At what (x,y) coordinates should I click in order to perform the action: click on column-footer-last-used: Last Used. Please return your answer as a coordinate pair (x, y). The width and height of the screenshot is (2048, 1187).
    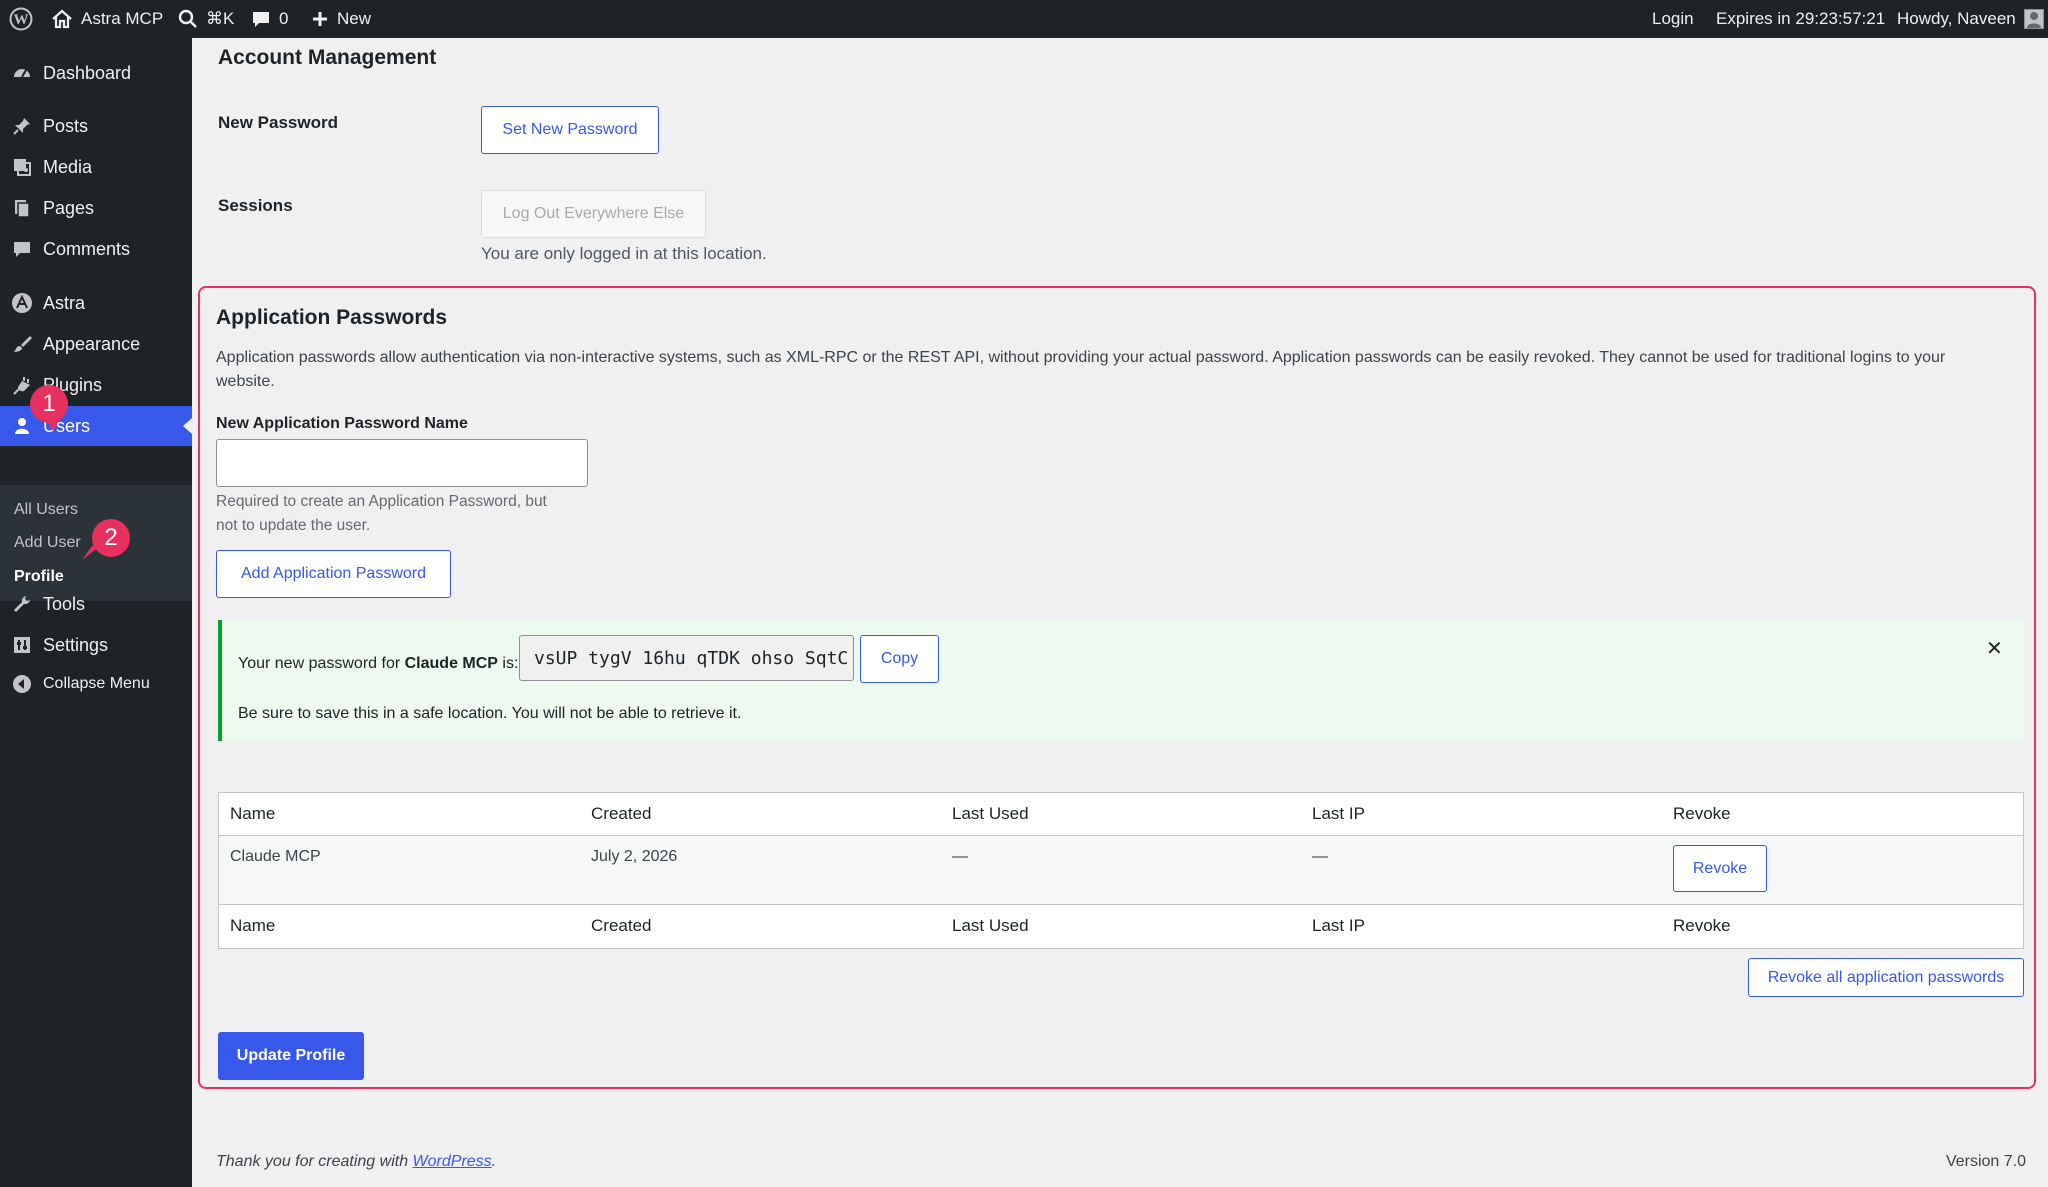
    Looking at the image, I should click on (990, 925).